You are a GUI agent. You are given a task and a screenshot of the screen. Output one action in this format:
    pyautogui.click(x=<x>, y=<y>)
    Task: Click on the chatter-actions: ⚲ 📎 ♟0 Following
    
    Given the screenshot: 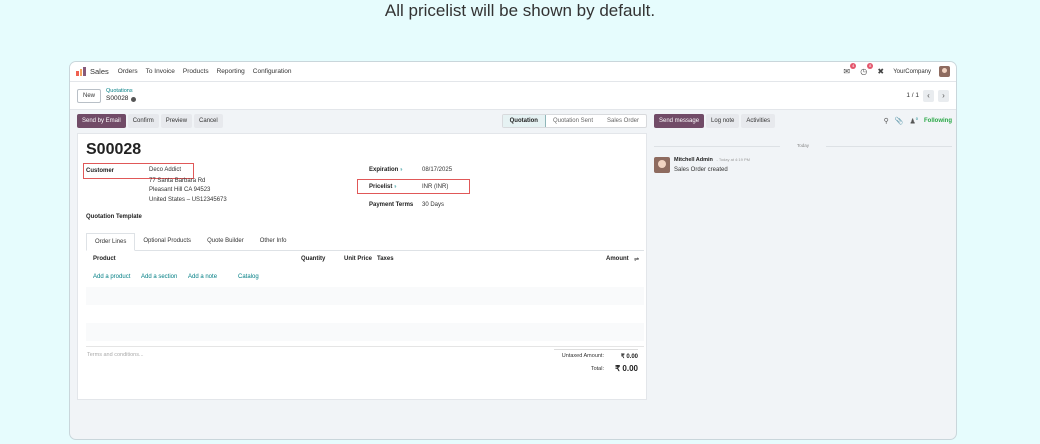 What is the action you would take?
    pyautogui.click(x=918, y=120)
    